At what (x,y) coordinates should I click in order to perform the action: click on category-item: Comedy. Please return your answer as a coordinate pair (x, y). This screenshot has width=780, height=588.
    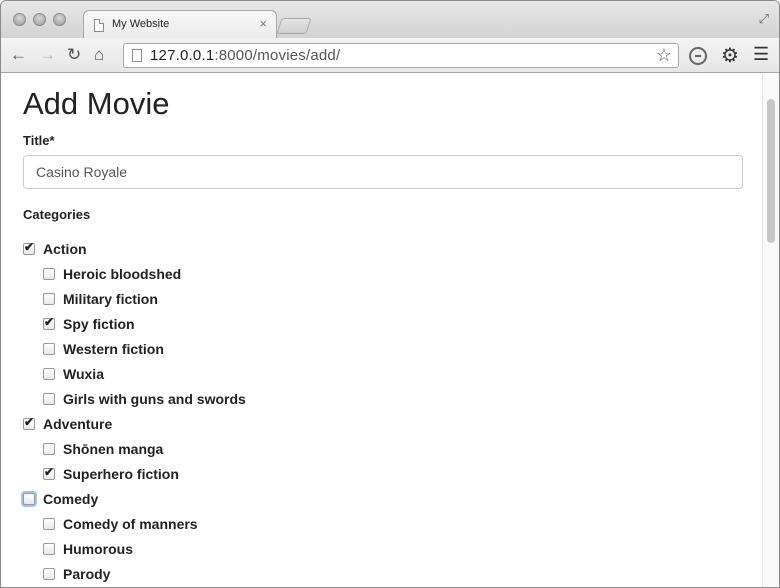
    Looking at the image, I should click on (60, 499).